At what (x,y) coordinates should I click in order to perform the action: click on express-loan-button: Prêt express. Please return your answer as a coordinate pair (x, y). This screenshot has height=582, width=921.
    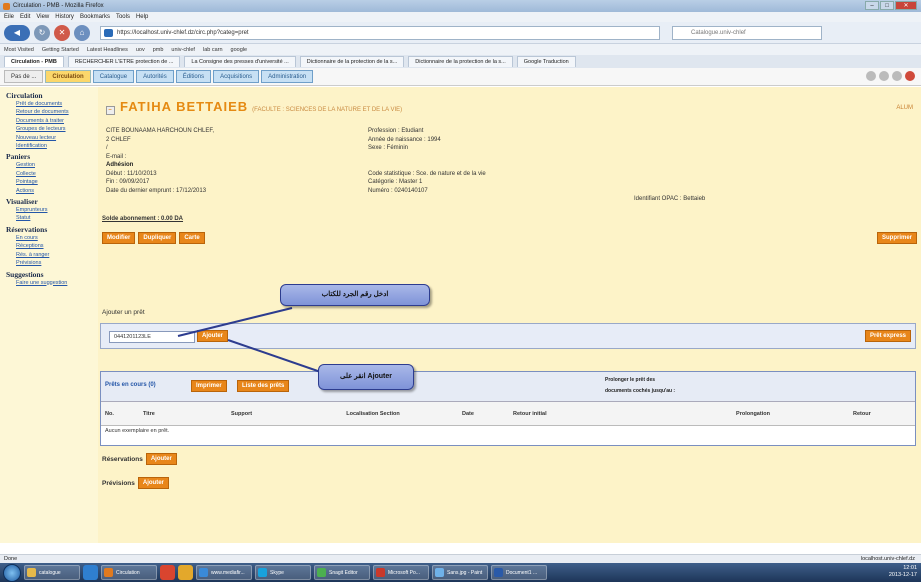
    Looking at the image, I should click on (887, 336).